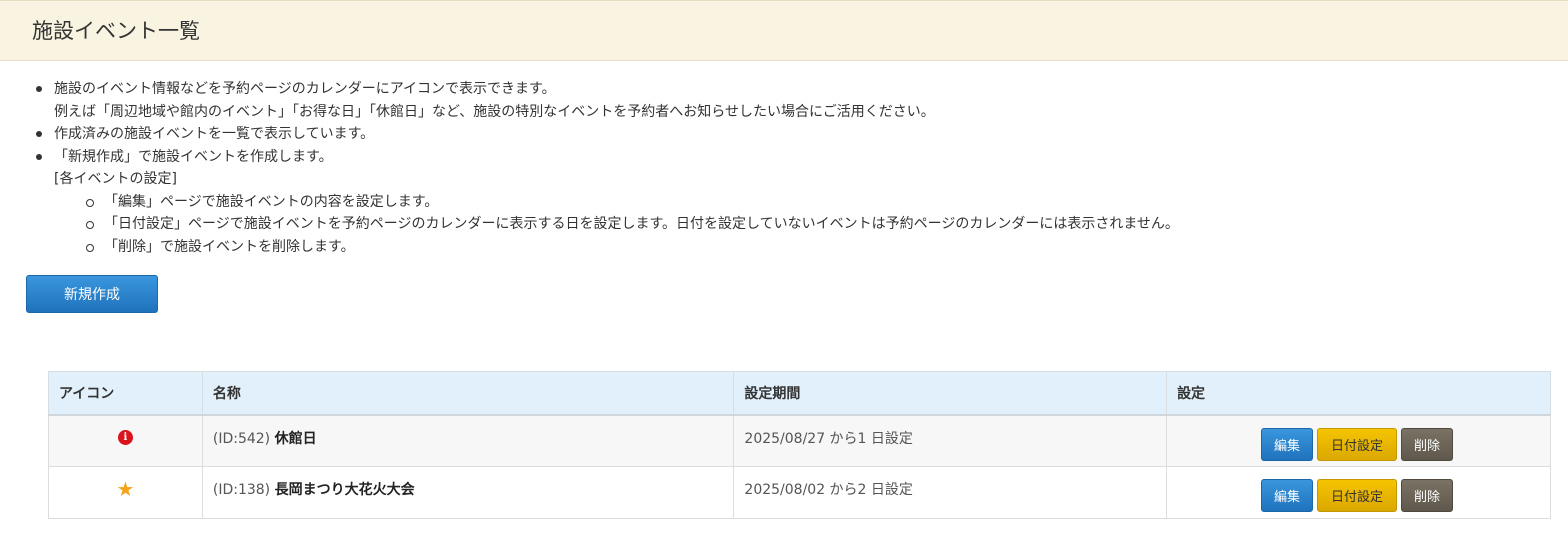 The image size is (1568, 534). Describe the element at coordinates (344, 490) in the screenshot. I see `event-name: 長岡まつり大花火大会` at that location.